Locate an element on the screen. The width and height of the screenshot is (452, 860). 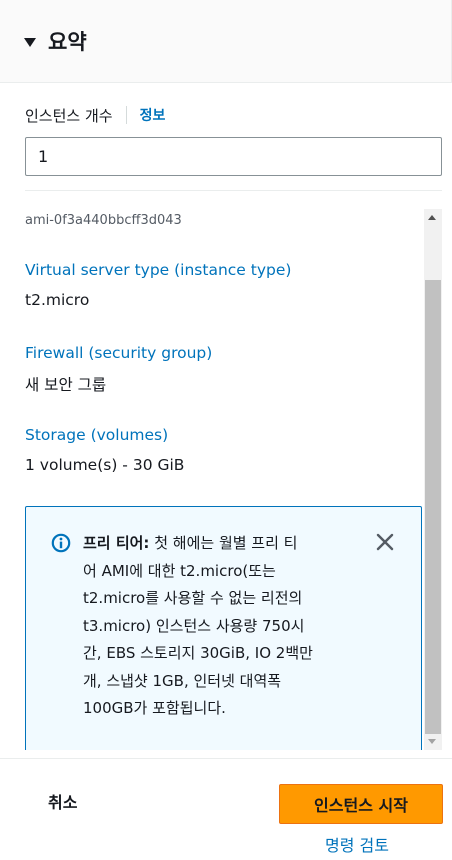
summary-title: 요약 is located at coordinates (67, 42).